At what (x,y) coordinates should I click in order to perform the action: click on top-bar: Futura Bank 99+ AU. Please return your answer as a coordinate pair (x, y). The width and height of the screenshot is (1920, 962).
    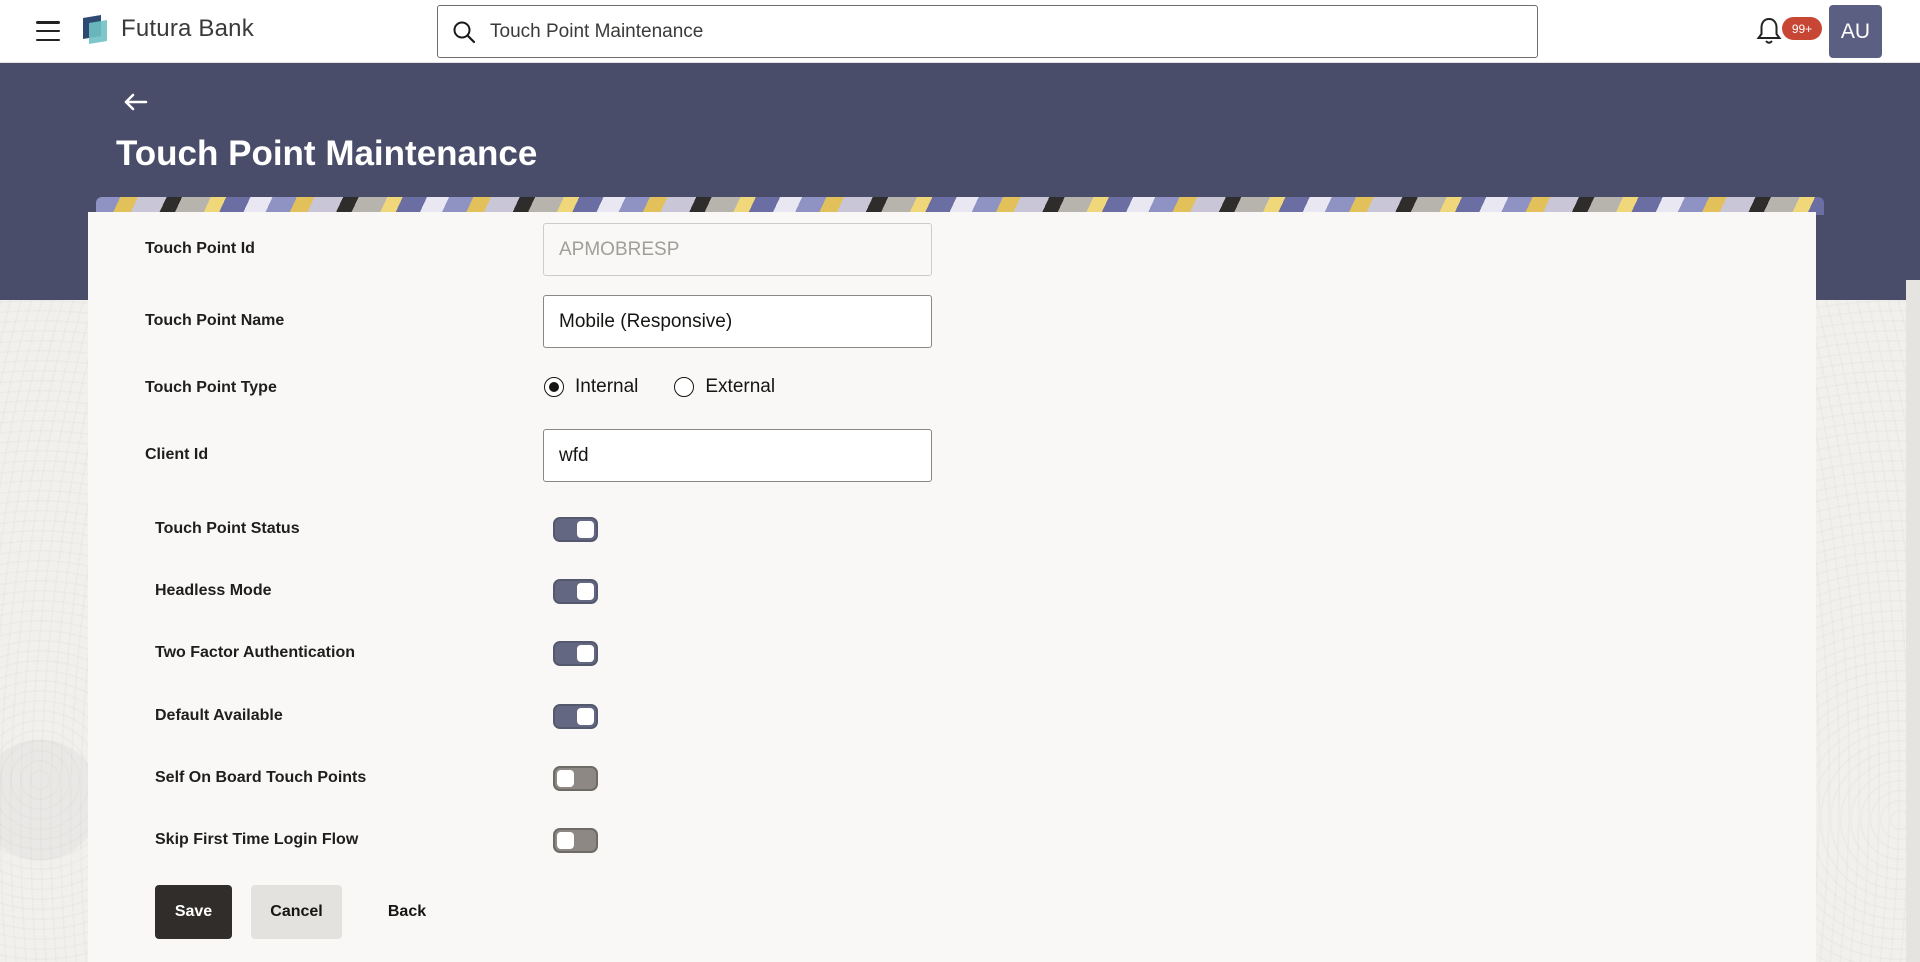
    Looking at the image, I should click on (960, 31).